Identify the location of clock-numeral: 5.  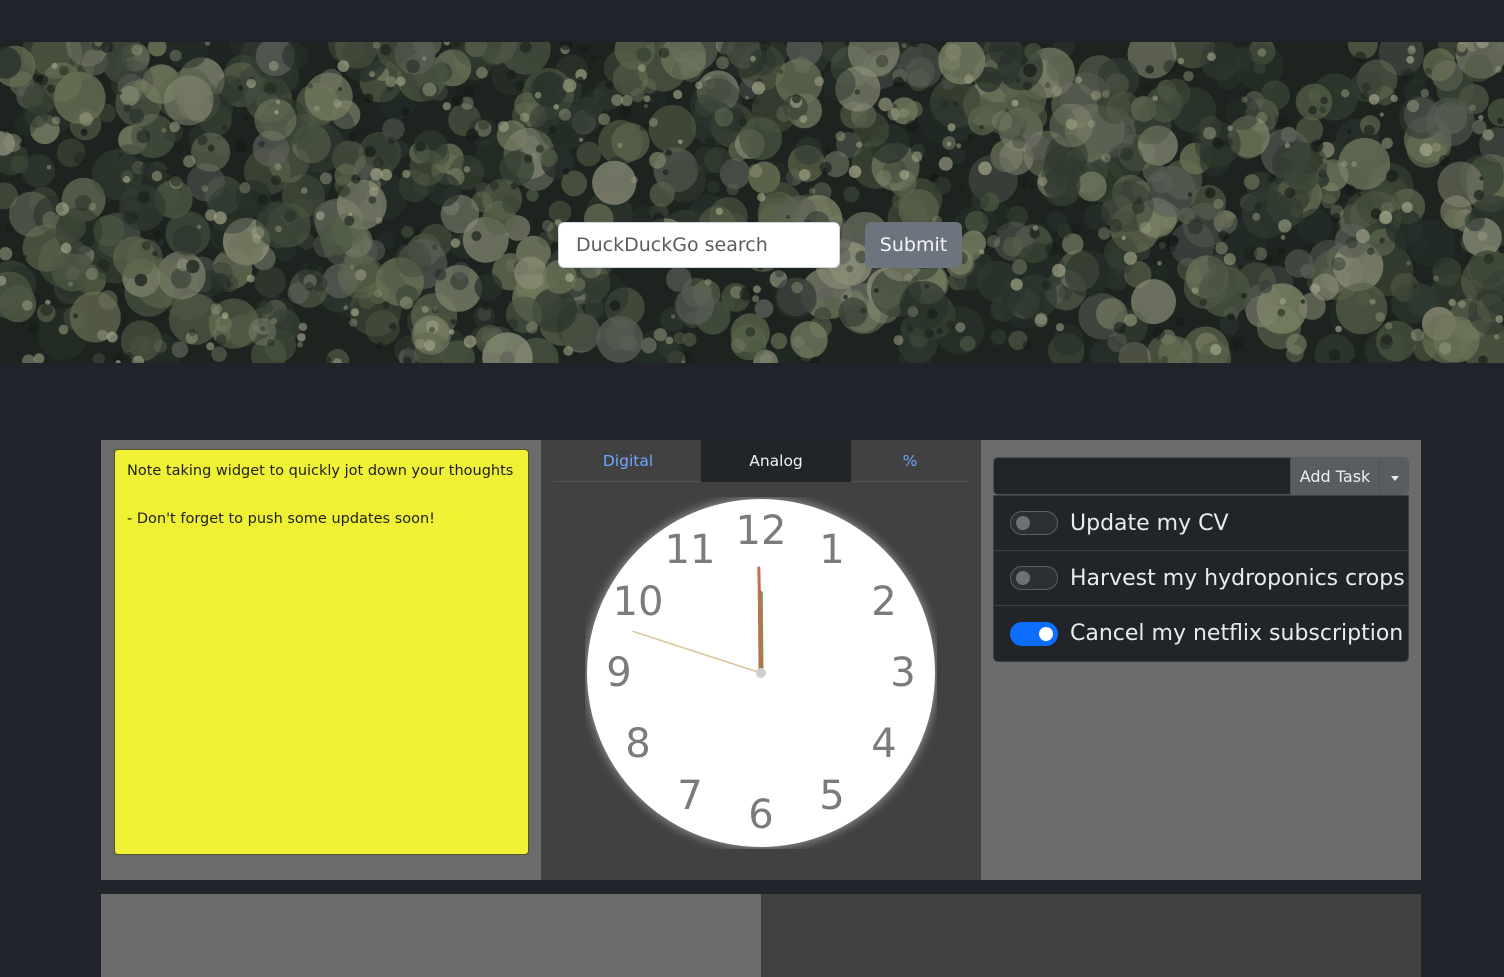
(831, 796).